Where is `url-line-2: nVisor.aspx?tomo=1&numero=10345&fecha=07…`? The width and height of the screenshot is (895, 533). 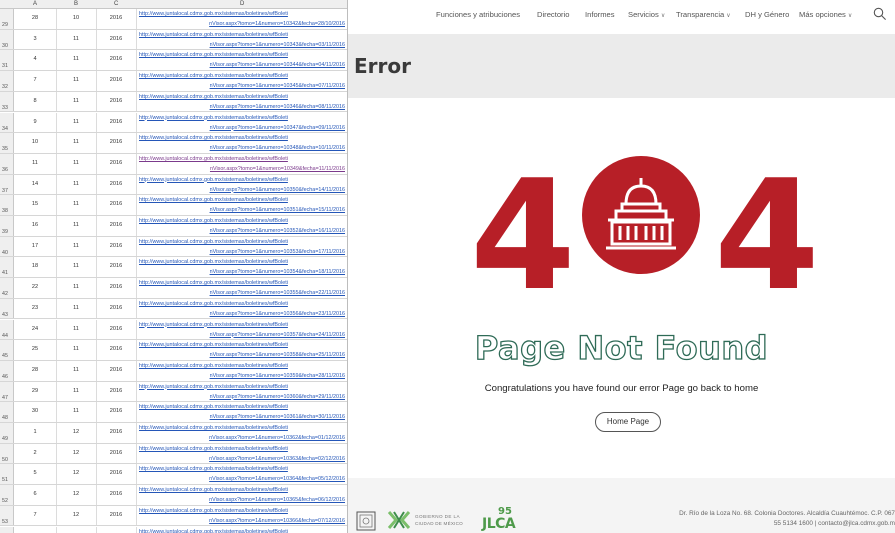
url-line-2: nVisor.aspx?tomo=1&numero=10345&fecha=07… is located at coordinates (242, 86).